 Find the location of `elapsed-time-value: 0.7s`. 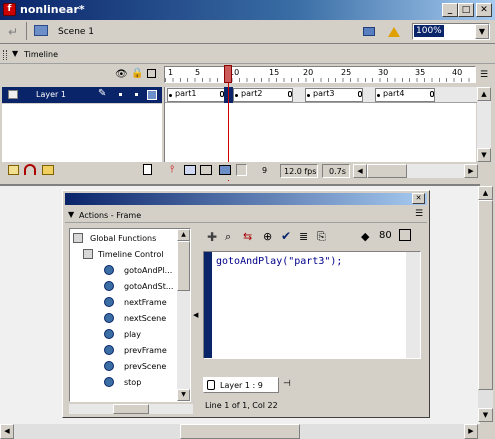

elapsed-time-value: 0.7s is located at coordinates (337, 171).